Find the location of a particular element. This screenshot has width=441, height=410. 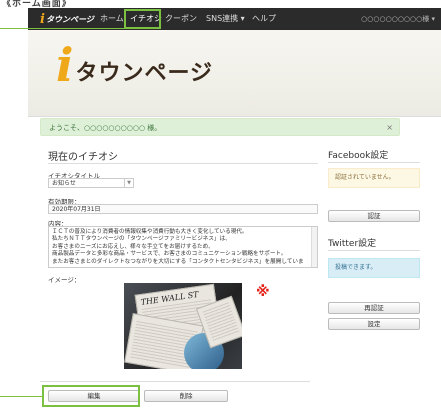

twitter-status-alert: 投稿できます。 is located at coordinates (374, 268).